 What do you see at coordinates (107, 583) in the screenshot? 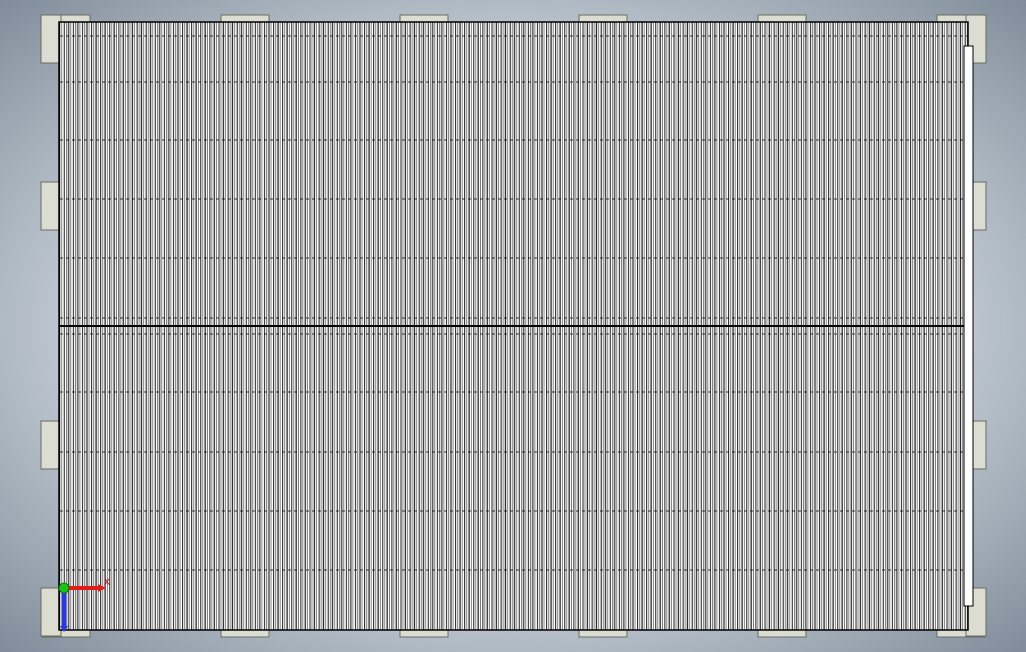
I see `x-axis-label: X` at bounding box center [107, 583].